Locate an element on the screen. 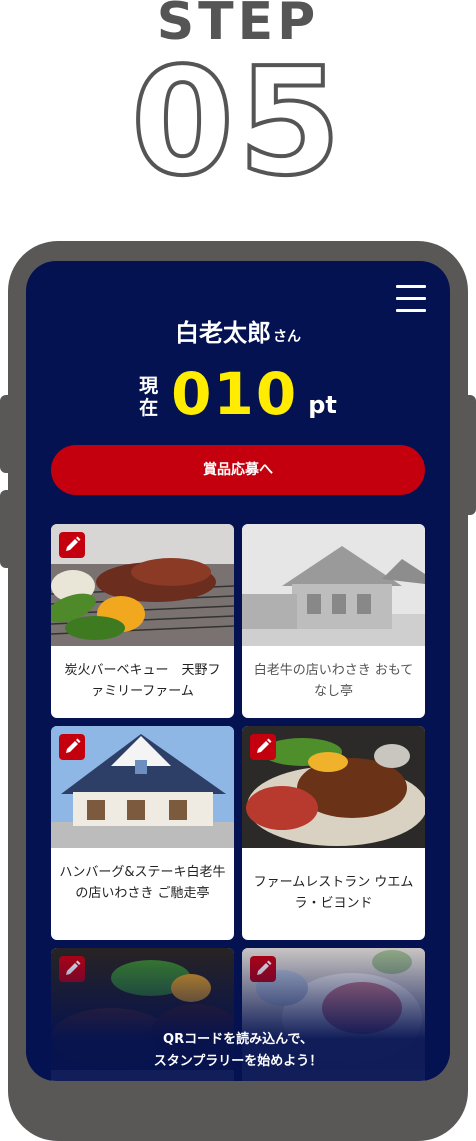 The width and height of the screenshot is (476, 1141). points-display: 現在 010 pt is located at coordinates (238, 394).